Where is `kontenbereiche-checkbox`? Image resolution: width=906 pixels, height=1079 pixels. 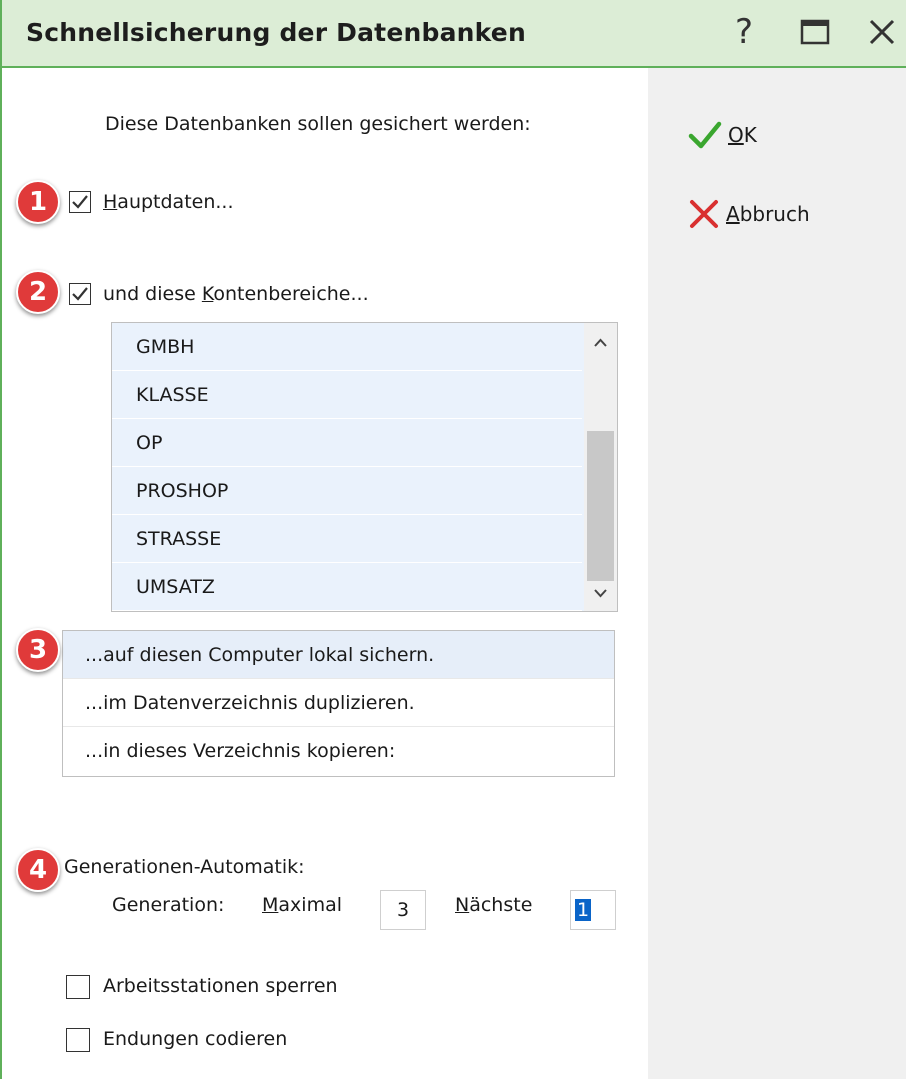 kontenbereiche-checkbox is located at coordinates (80, 294).